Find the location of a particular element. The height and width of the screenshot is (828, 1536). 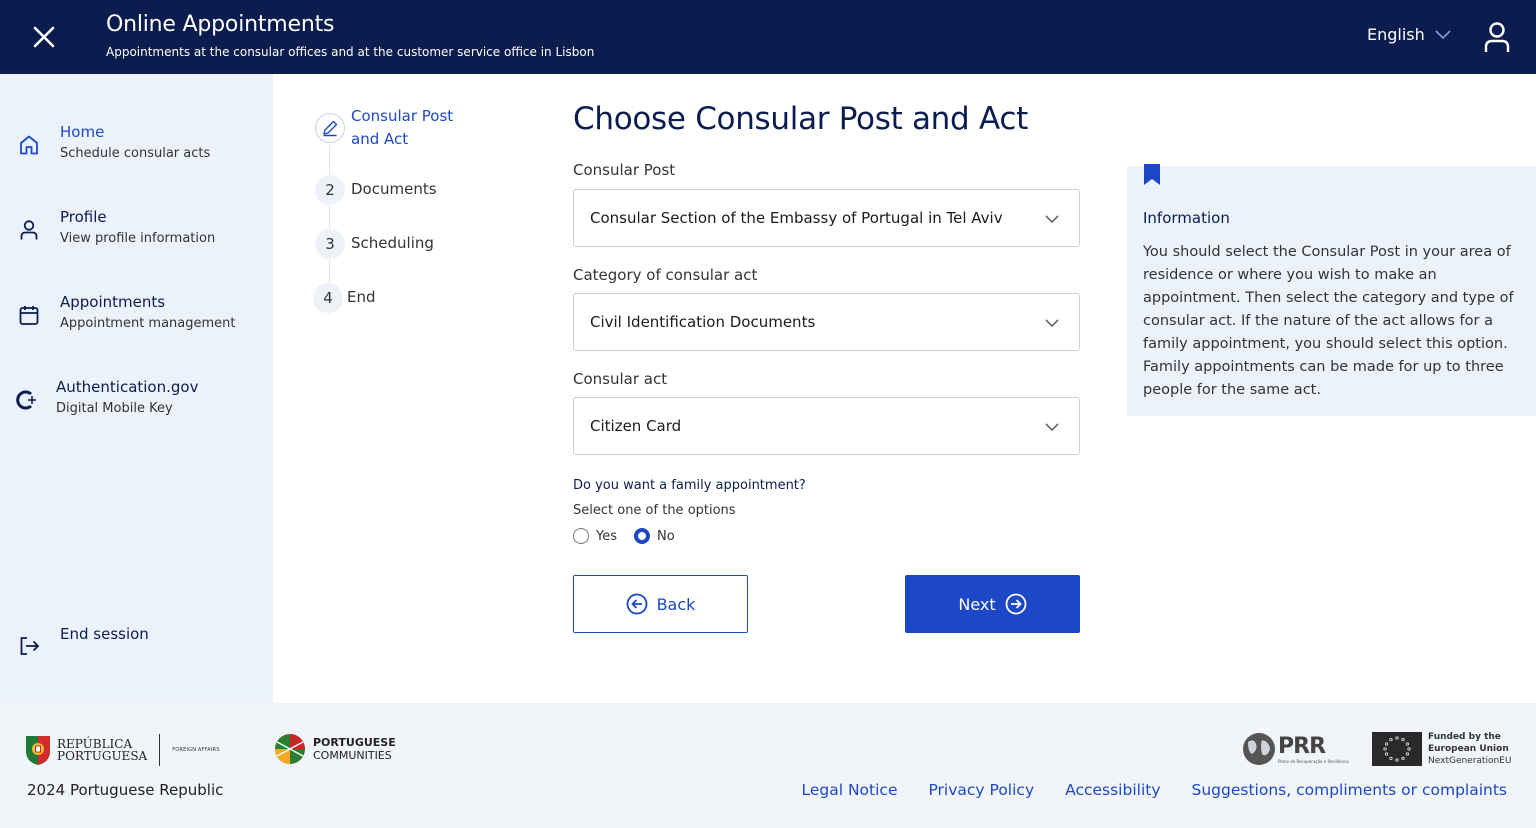

rp-line2: PORTUGUESA is located at coordinates (102, 756).